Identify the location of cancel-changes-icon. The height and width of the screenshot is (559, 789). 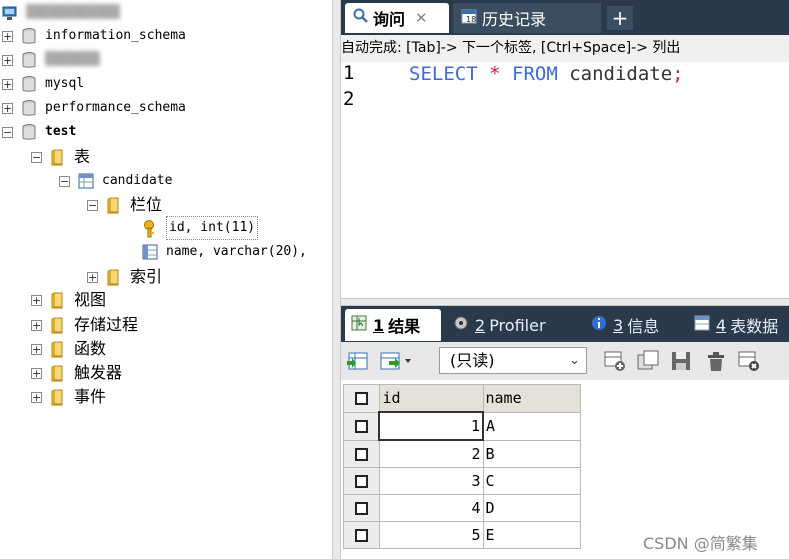
(749, 361).